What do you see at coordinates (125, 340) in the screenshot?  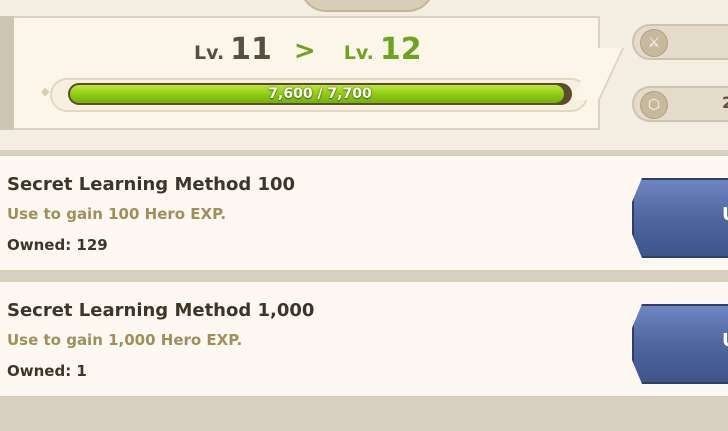 I see `item-description: Use to gain 1,000 Hero EXP.` at bounding box center [125, 340].